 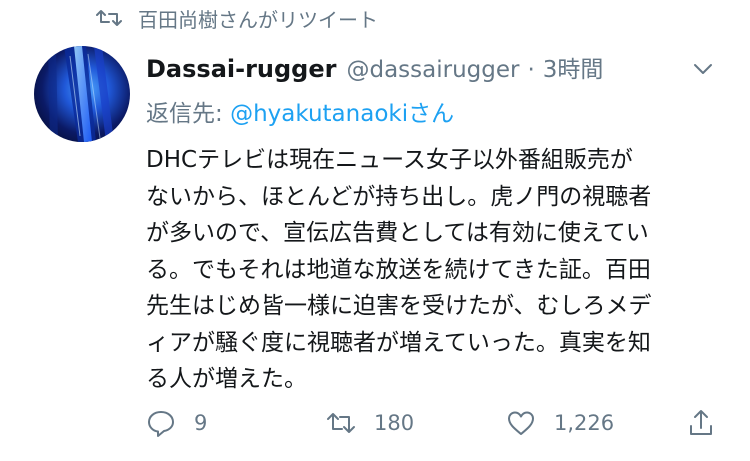 What do you see at coordinates (431, 114) in the screenshot?
I see `reply-suffix: さん` at bounding box center [431, 114].